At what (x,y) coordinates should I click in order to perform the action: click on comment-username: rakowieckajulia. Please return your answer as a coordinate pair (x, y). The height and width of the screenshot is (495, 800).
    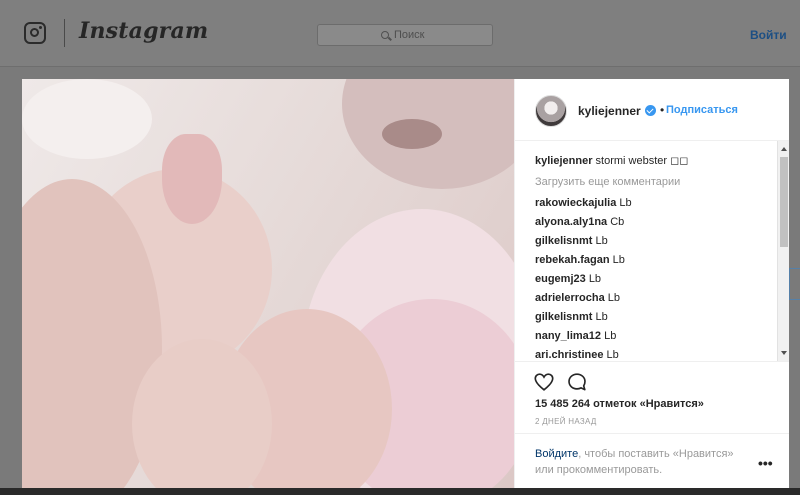
    Looking at the image, I should click on (575, 203).